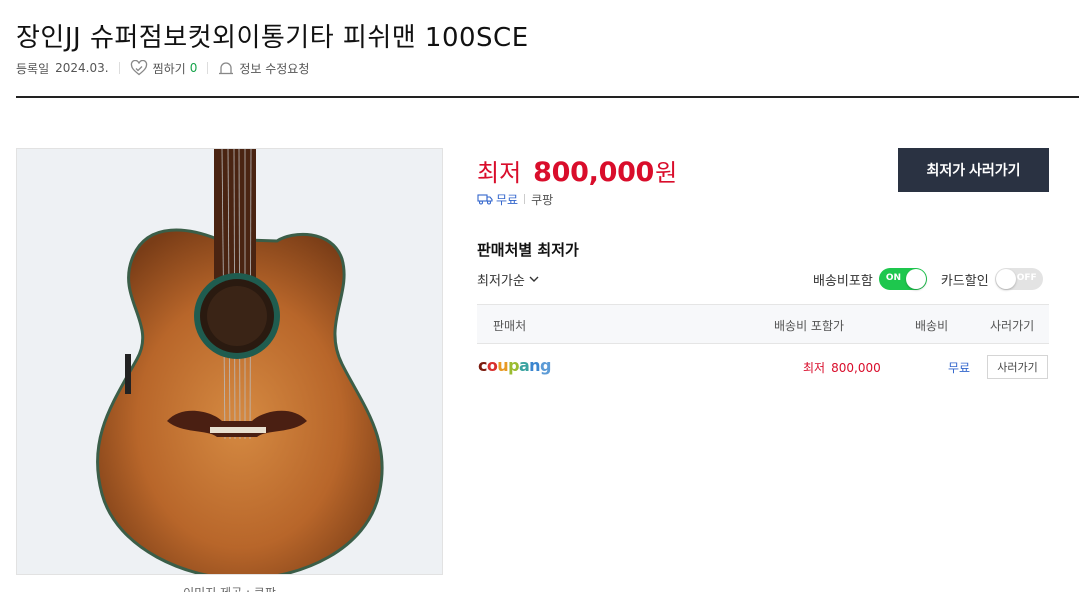 Image resolution: width=1079 pixels, height=592 pixels. What do you see at coordinates (893, 278) in the screenshot?
I see `toggle-state: ON` at bounding box center [893, 278].